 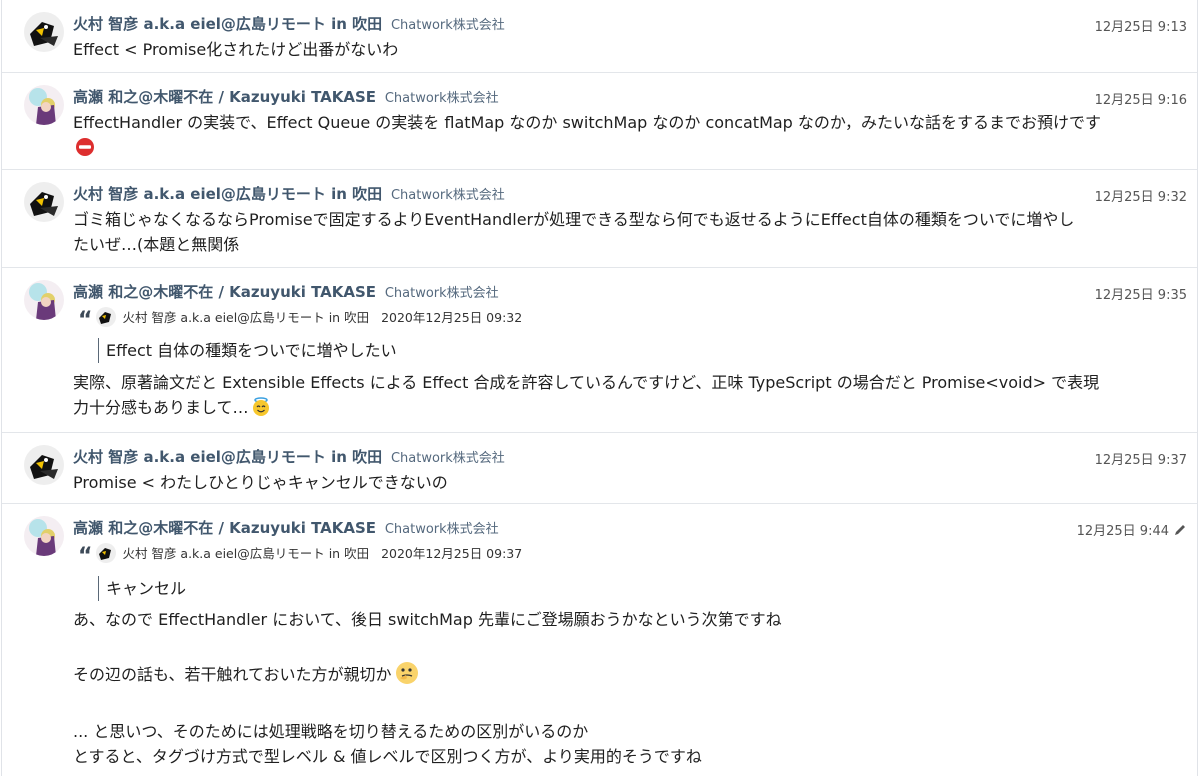 What do you see at coordinates (232, 674) in the screenshot?
I see `message-line-text: その辺の話も、若干触れておいた方が親切か` at bounding box center [232, 674].